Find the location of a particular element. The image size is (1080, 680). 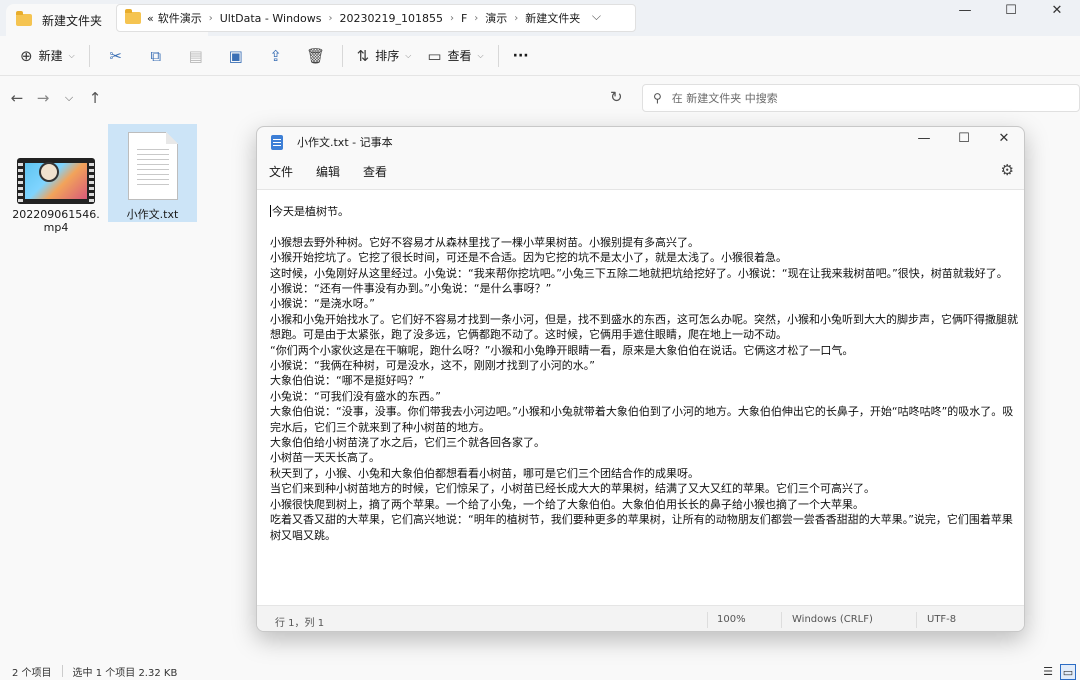

share-button: ⇪ is located at coordinates (276, 56).